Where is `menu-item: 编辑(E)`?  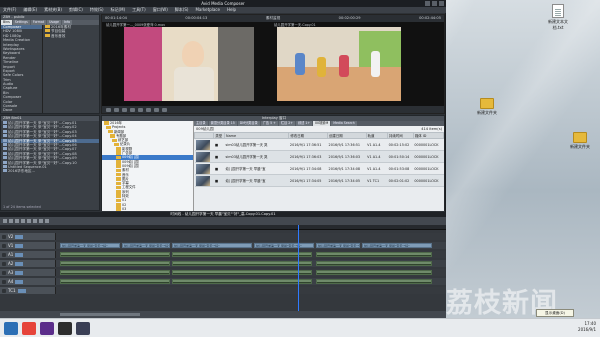
menu-item: 编辑(E) is located at coordinates (30, 10).